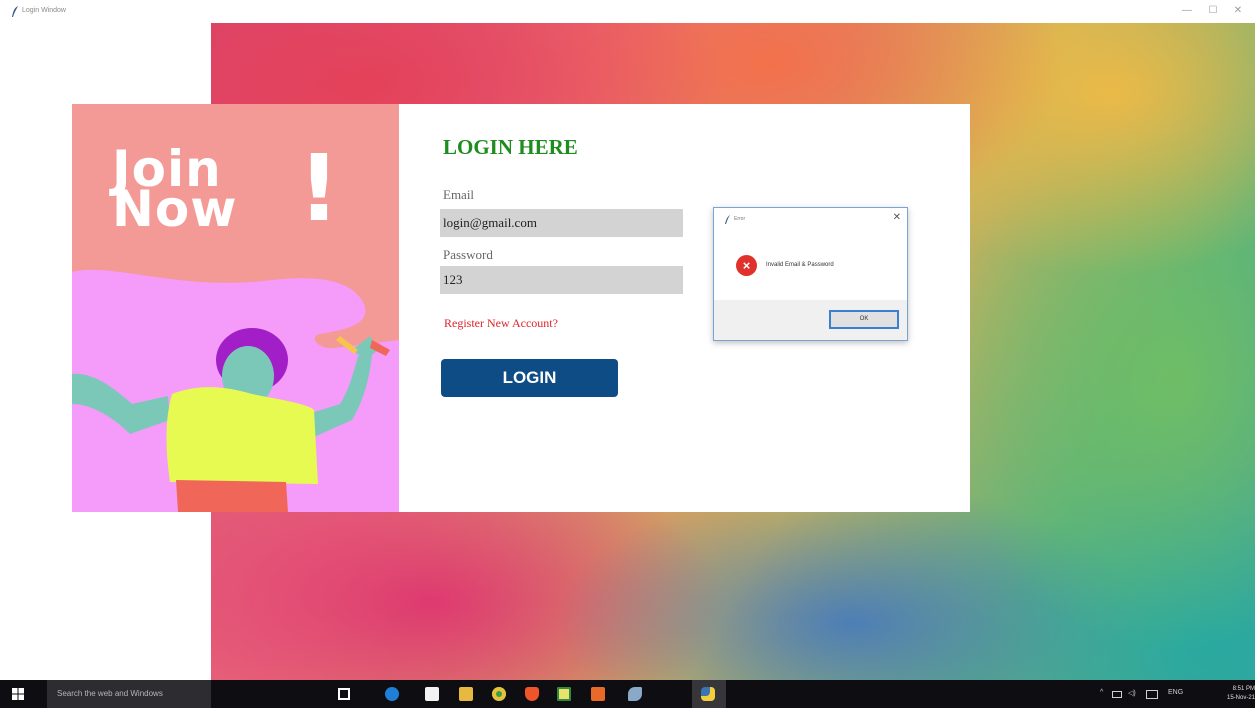  I want to click on login-button: LOGIN, so click(529, 378).